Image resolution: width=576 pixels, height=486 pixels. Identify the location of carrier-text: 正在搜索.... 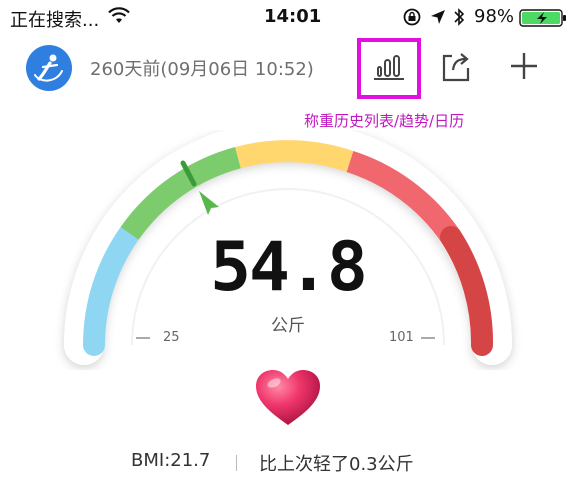
(55, 20).